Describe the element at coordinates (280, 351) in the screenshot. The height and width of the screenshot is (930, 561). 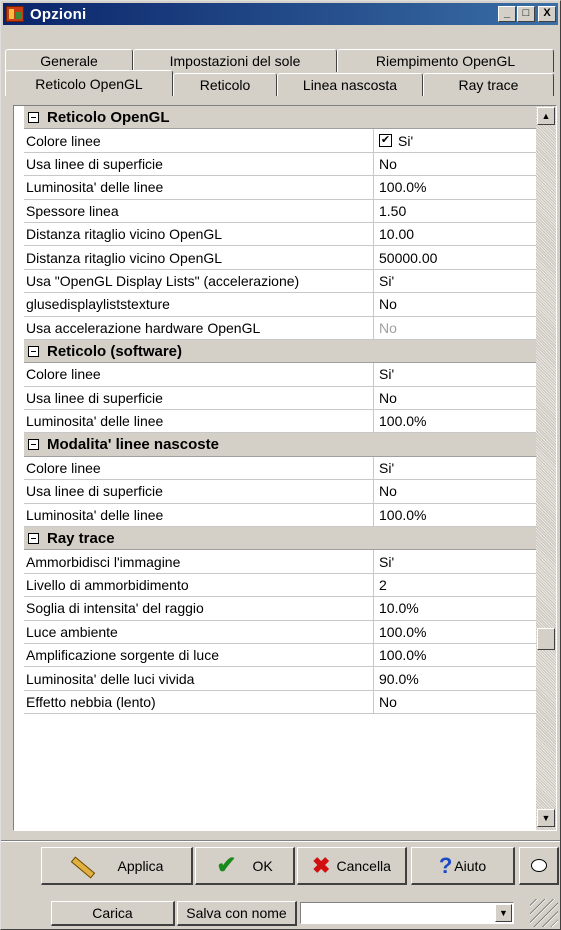
I see `category-header: Reticolo (software)` at that location.